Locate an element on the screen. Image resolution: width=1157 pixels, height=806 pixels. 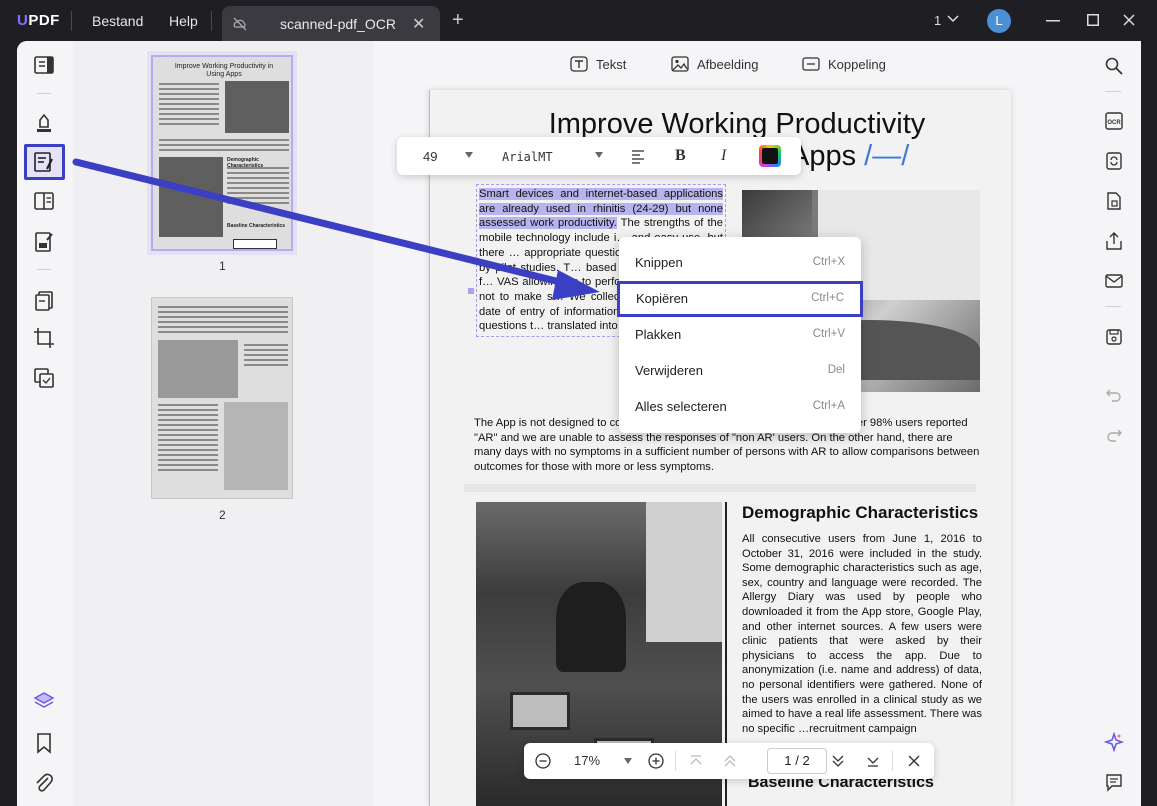
page-layout-icon is located at coordinates (44, 201).